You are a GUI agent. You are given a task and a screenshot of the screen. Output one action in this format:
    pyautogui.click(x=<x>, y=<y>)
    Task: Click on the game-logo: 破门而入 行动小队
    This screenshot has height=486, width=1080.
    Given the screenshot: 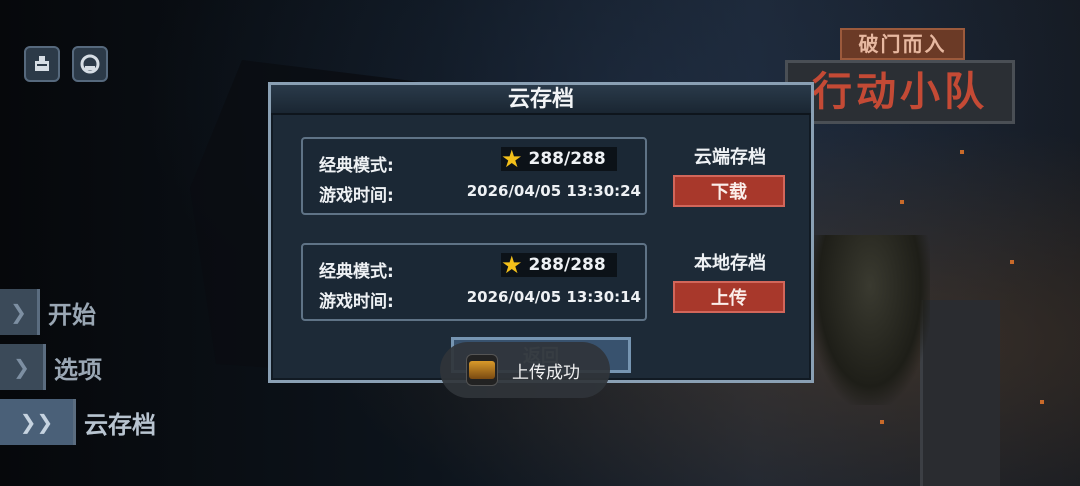 What is the action you would take?
    pyautogui.click(x=900, y=78)
    